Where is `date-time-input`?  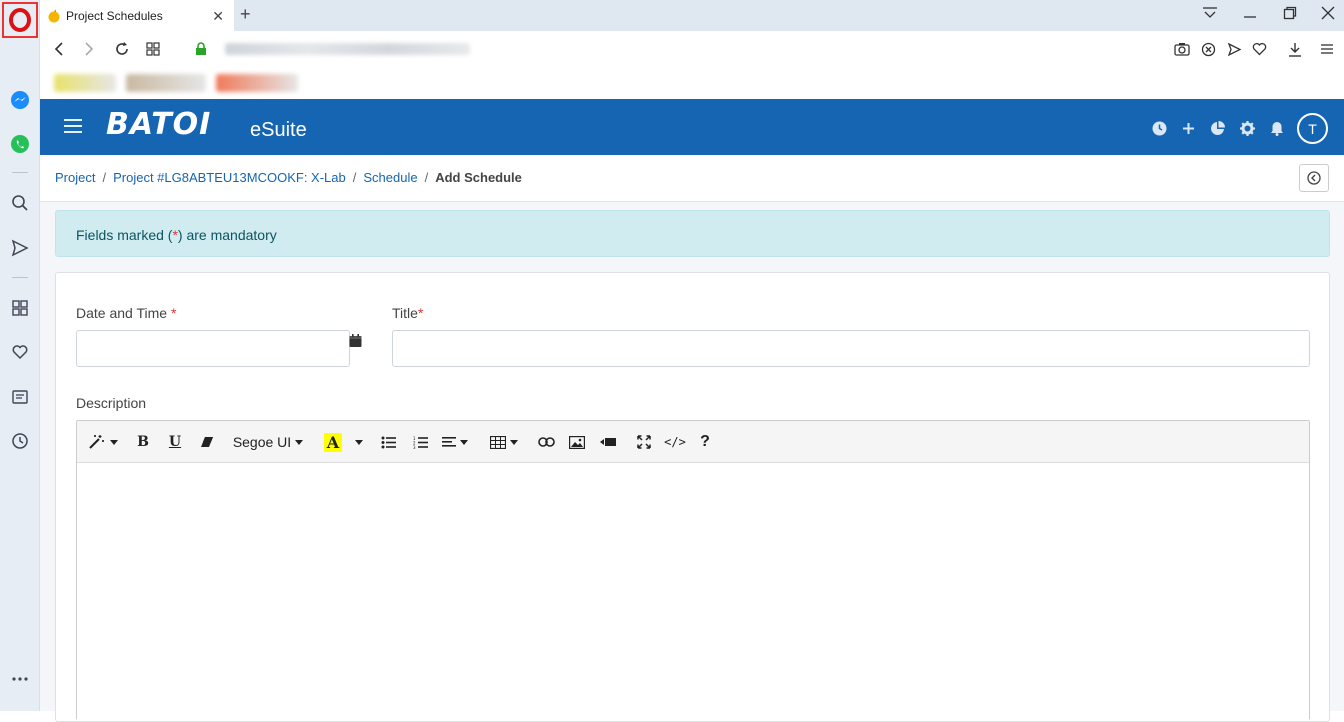
date-time-input is located at coordinates (213, 348).